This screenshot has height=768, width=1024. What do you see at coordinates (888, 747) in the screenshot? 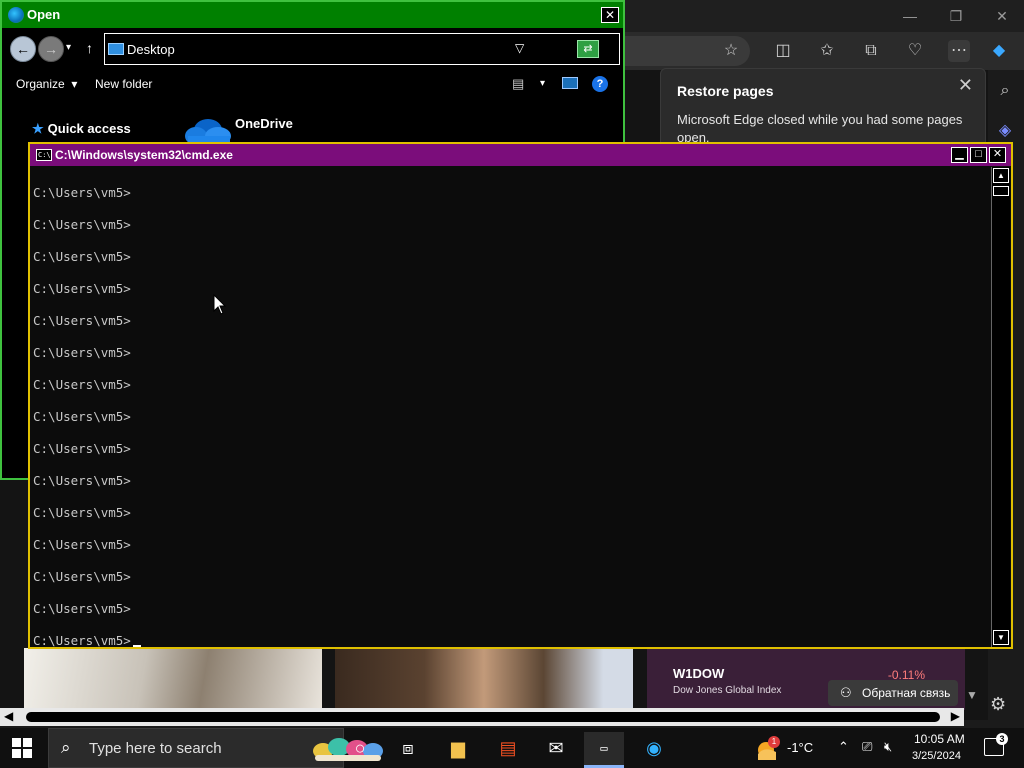
I see `volume-muted-icon: 🔇︎` at bounding box center [888, 747].